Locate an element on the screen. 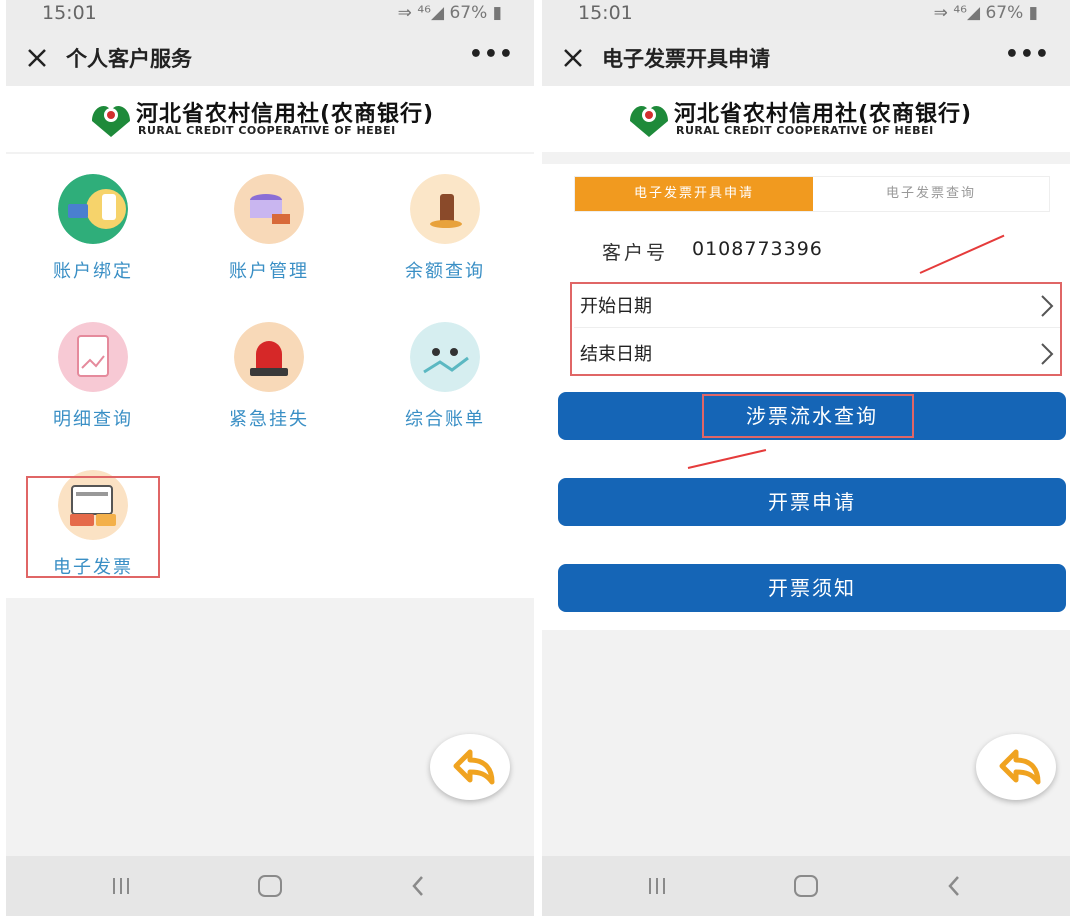 The width and height of the screenshot is (1080, 916). tile-balance-query: 余额查询 is located at coordinates (445, 218).